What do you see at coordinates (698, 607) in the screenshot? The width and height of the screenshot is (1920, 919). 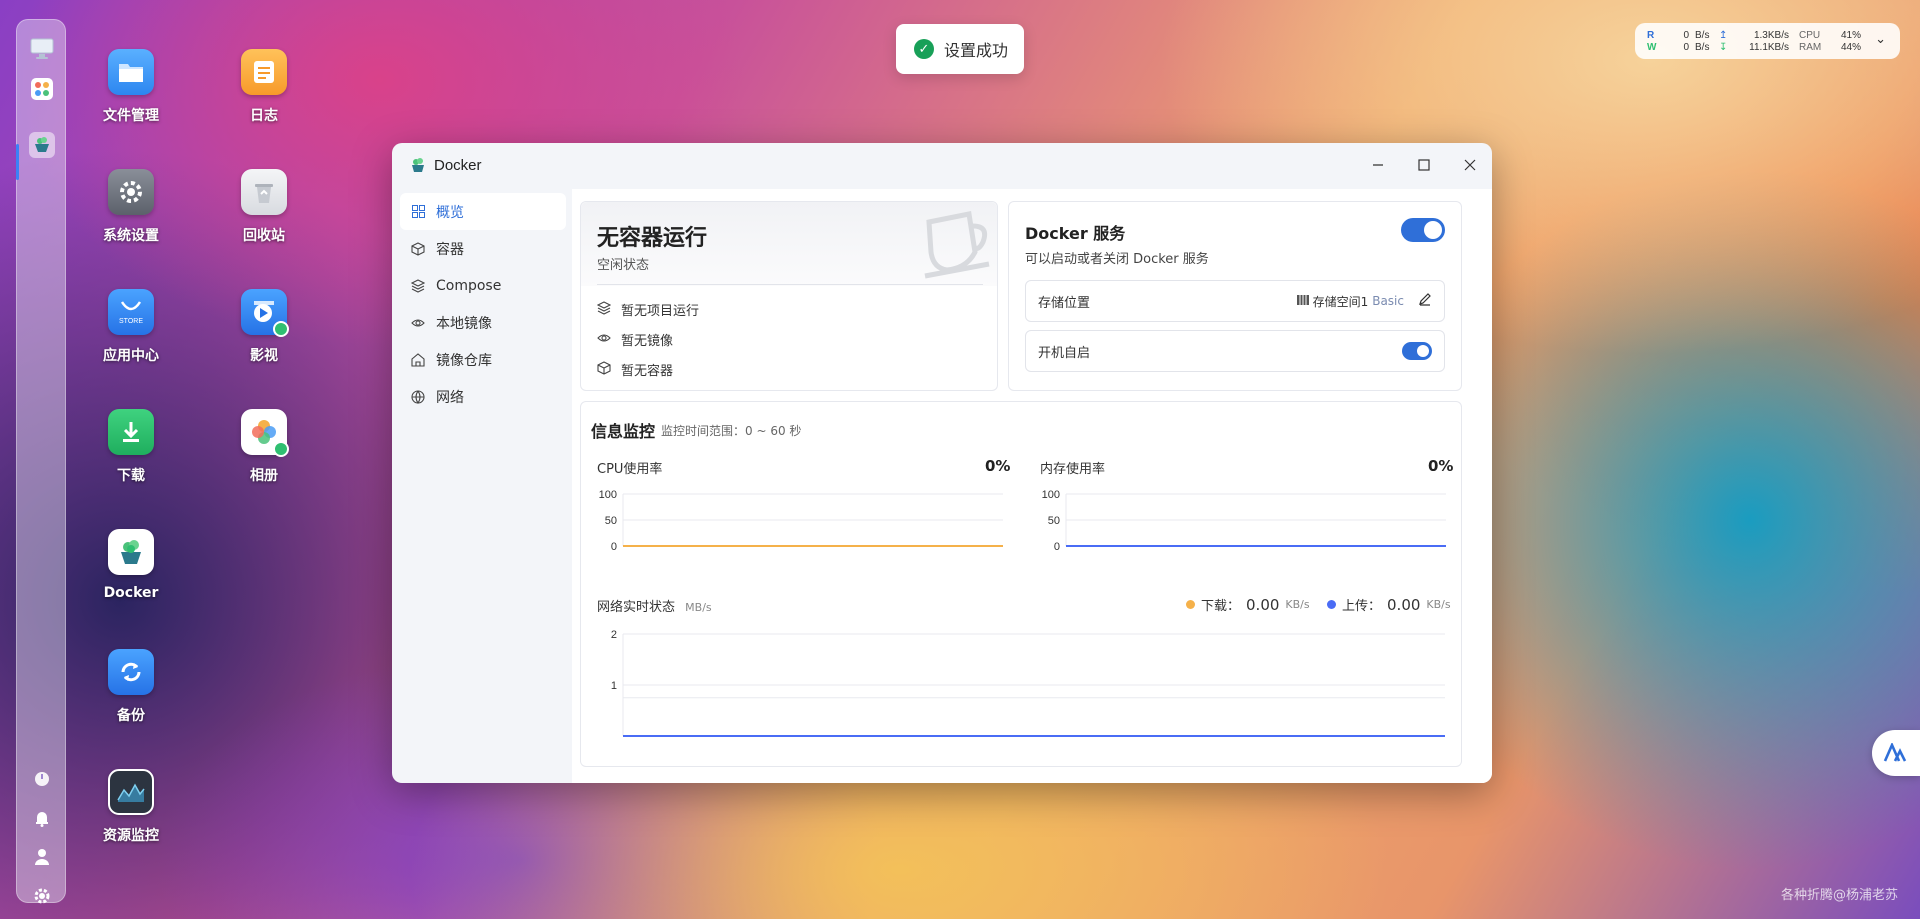 I see `net-chart-unit: MB/s` at bounding box center [698, 607].